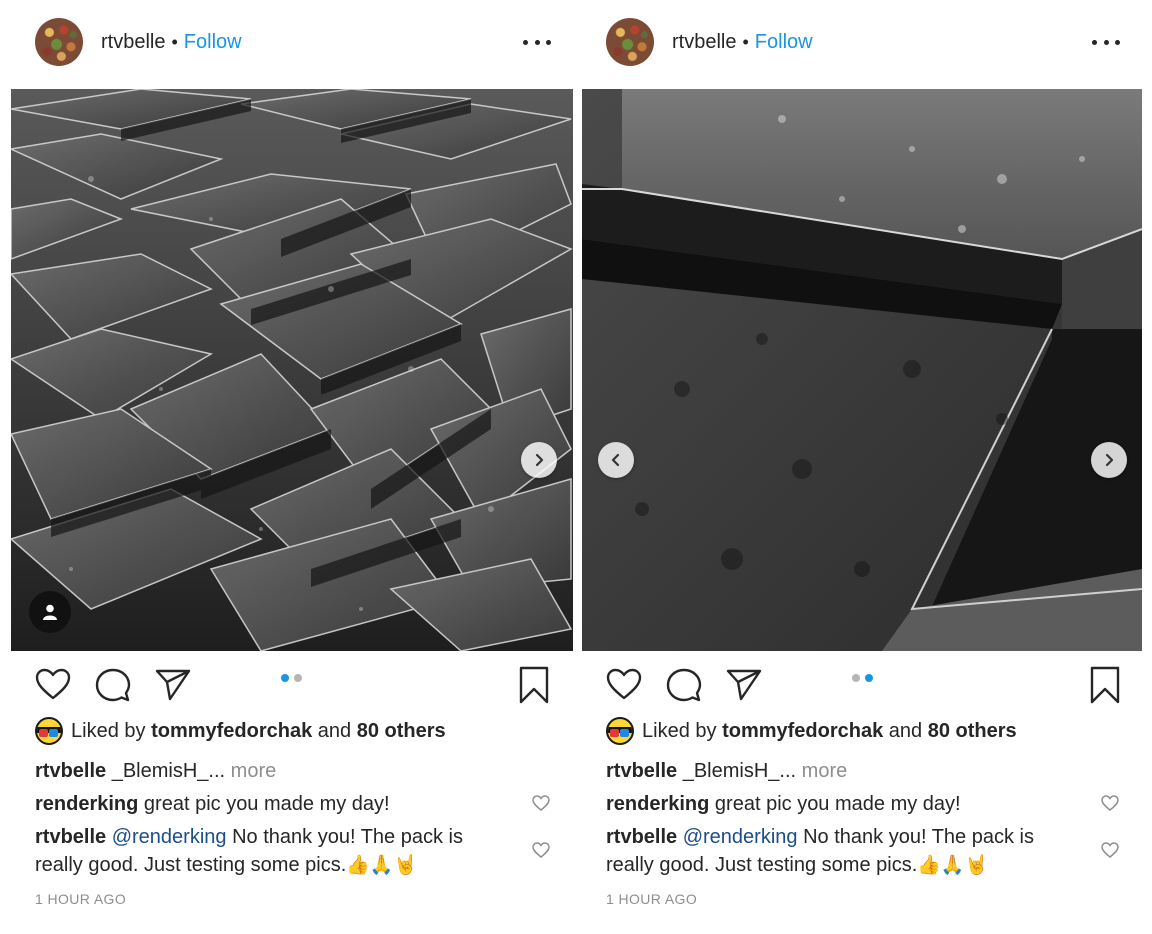 The height and width of the screenshot is (934, 1152). I want to click on chevron-left-icon, so click(616, 460).